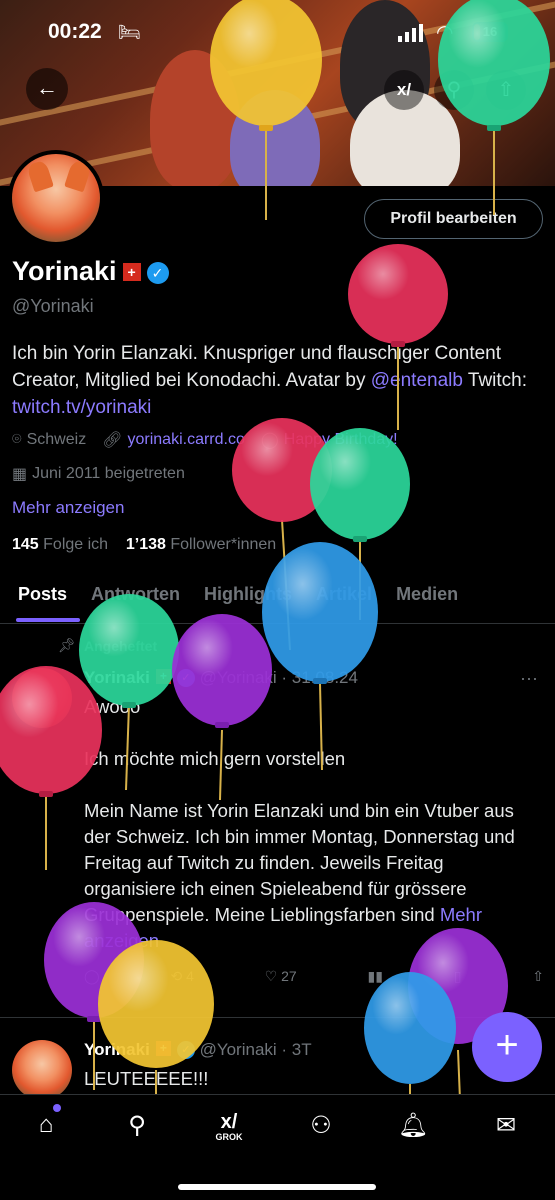  Describe the element at coordinates (129, 32) in the screenshot. I see `sleep-mode-icon: 🛏` at that location.